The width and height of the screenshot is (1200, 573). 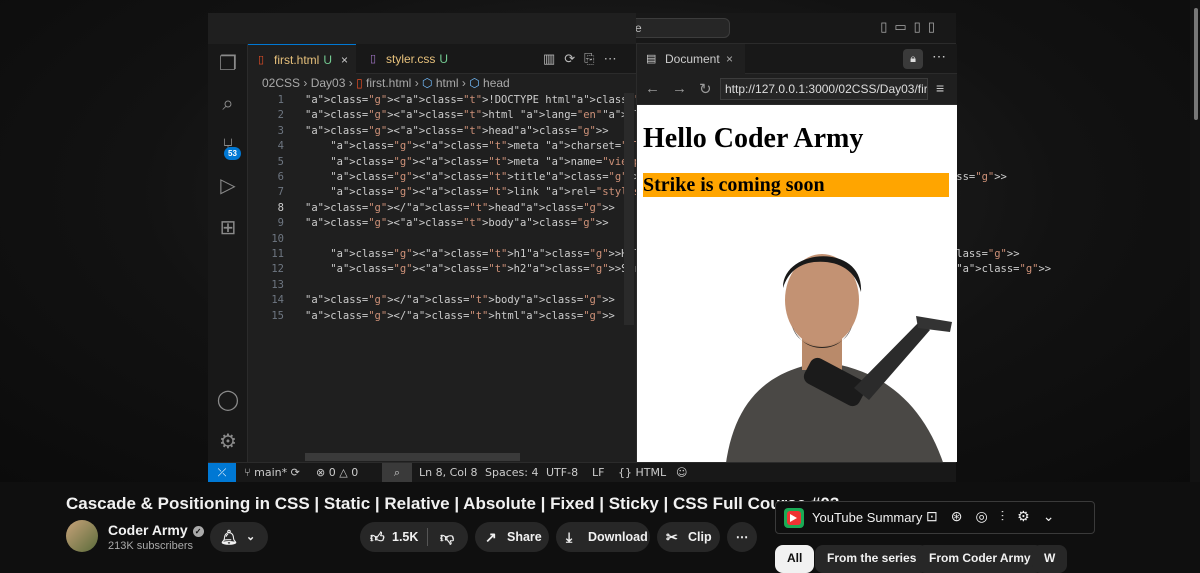 I want to click on line-number: 5, so click(x=280, y=161).